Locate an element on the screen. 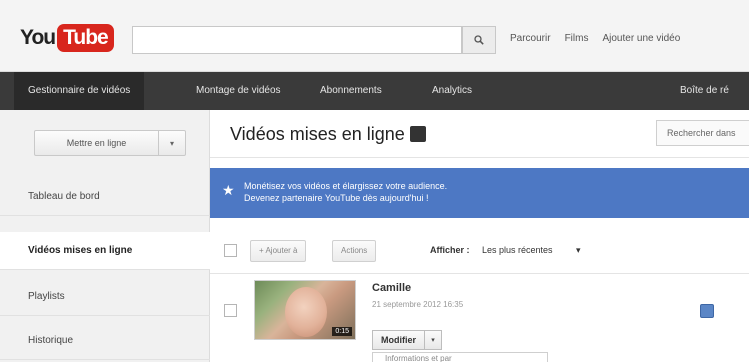 The height and width of the screenshot is (362, 749). upload-video-link: Ajouter une vidéo is located at coordinates (641, 38).